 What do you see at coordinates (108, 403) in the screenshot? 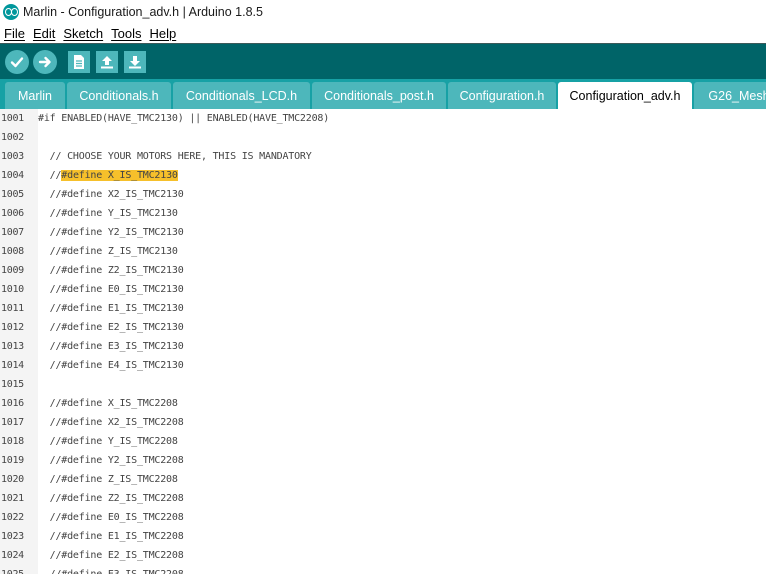
I see `code-text: //#define X_IS_TMC2208` at bounding box center [108, 403].